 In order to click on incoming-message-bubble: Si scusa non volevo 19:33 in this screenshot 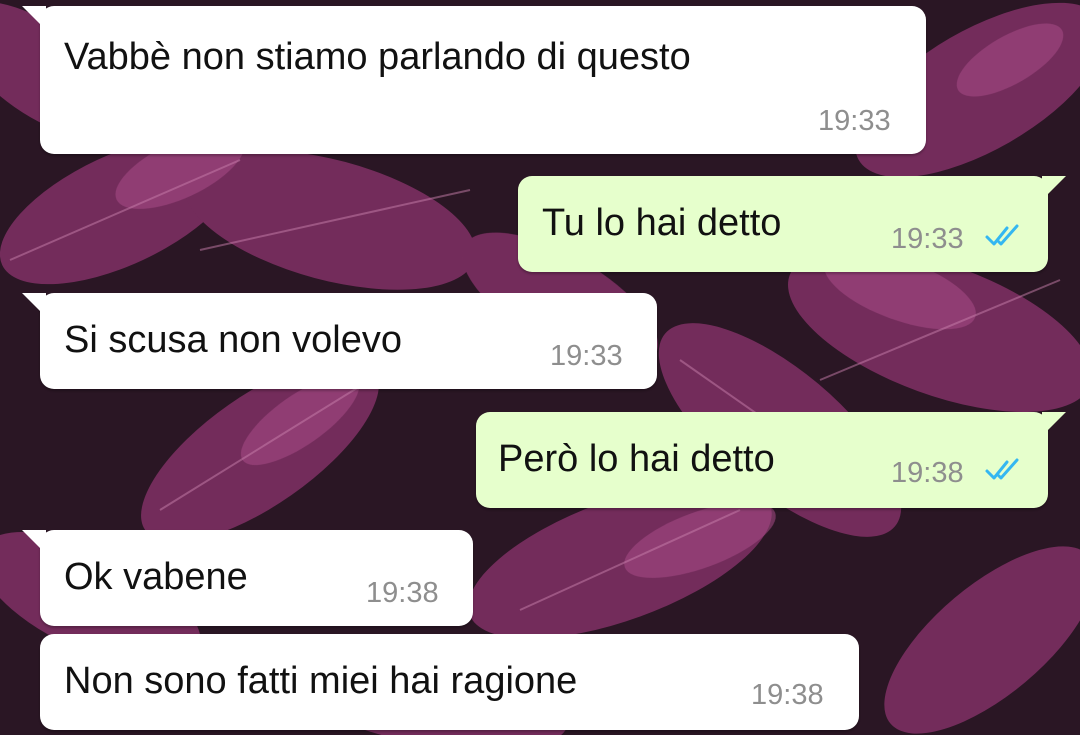, I will do `click(339, 341)`.